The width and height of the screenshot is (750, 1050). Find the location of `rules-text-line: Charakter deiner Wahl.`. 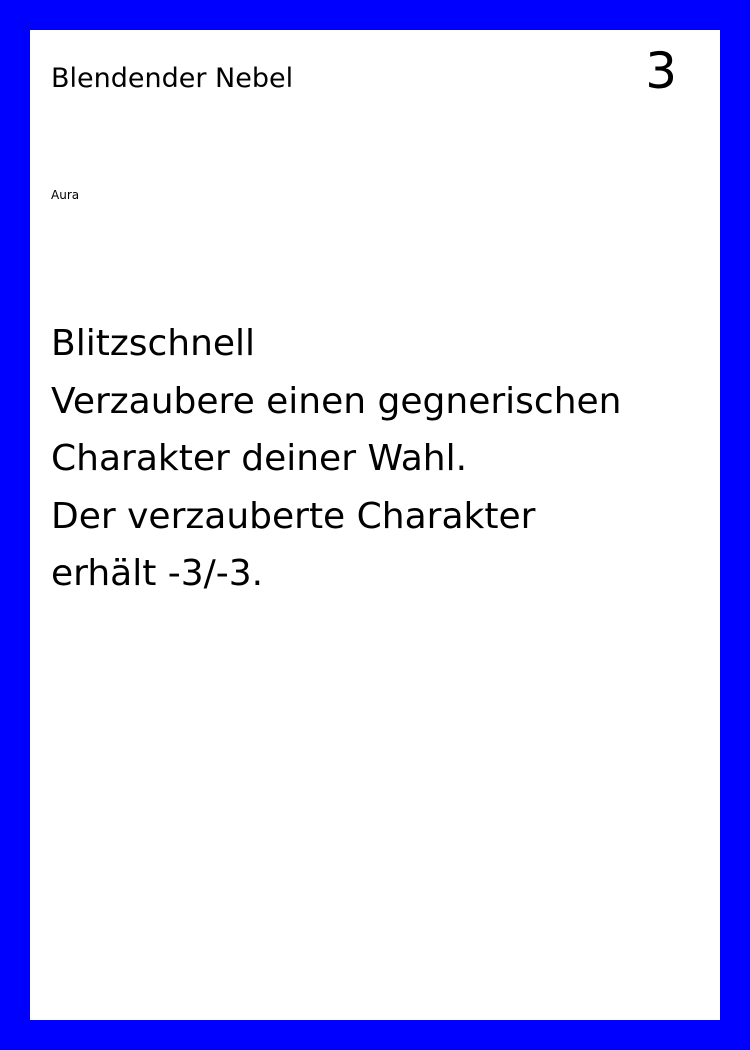

rules-text-line: Charakter deiner Wahl. is located at coordinates (259, 458).